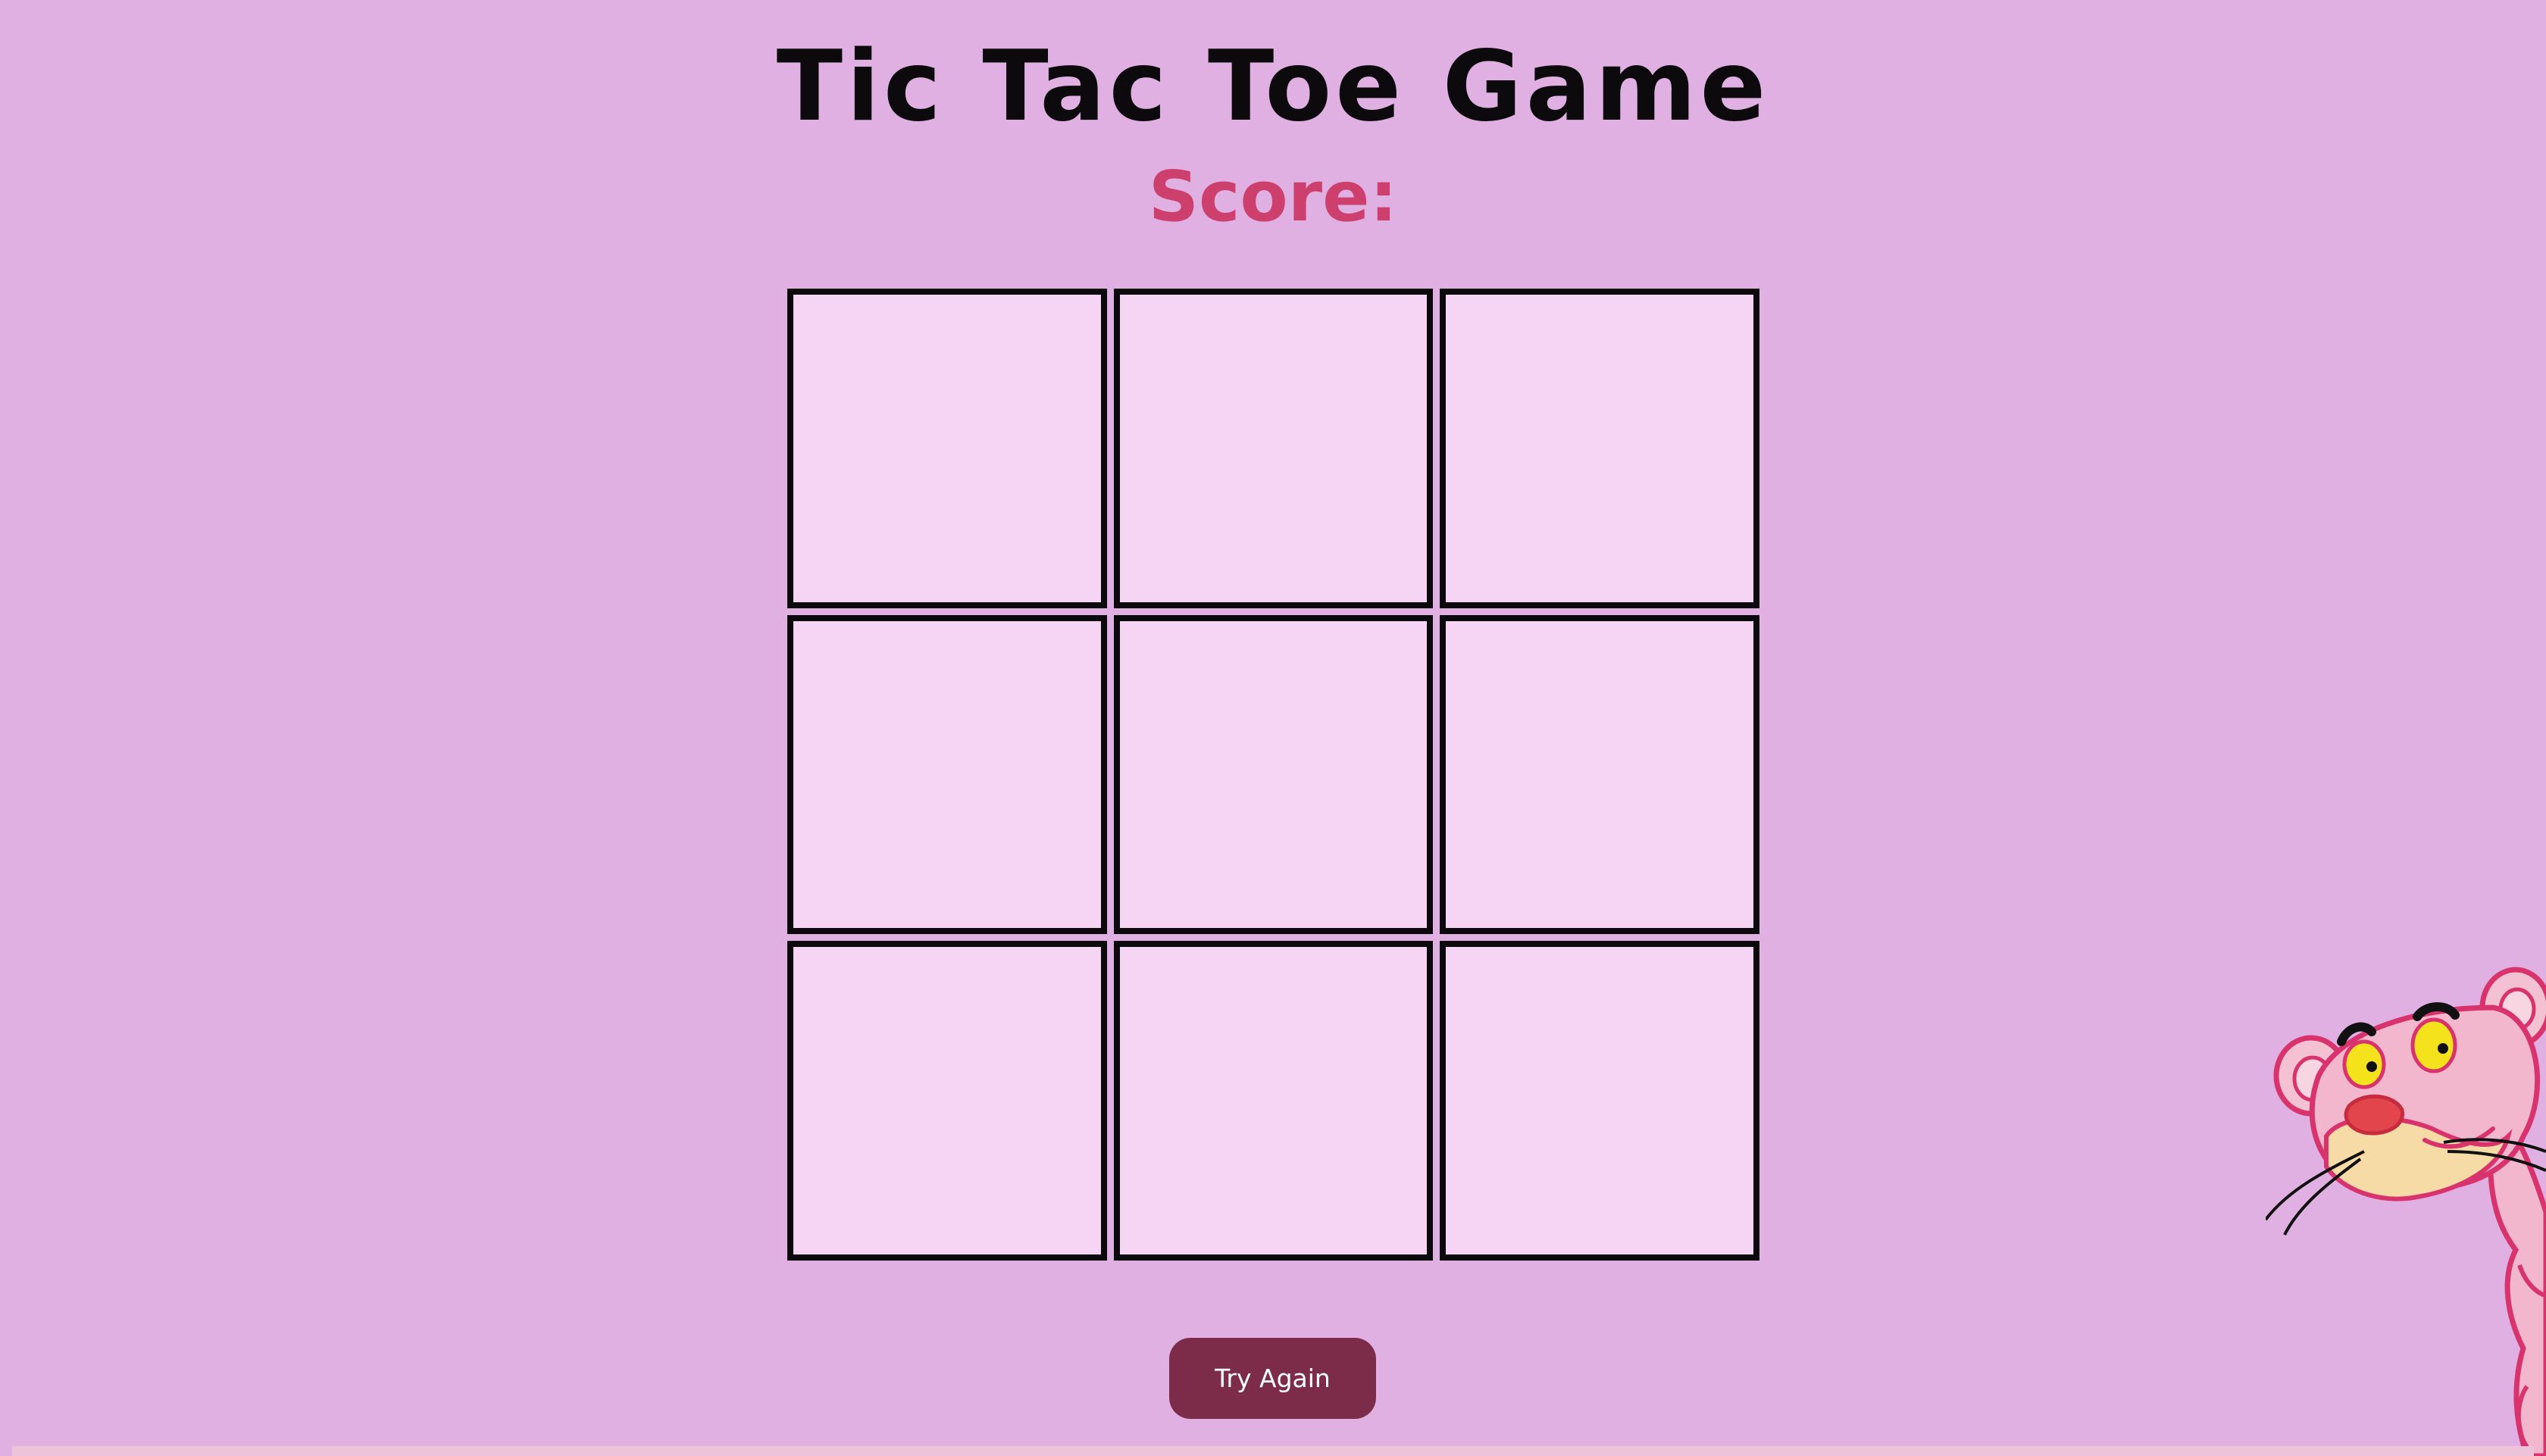  Describe the element at coordinates (1272, 1378) in the screenshot. I see `try-again-button: Try Again` at that location.